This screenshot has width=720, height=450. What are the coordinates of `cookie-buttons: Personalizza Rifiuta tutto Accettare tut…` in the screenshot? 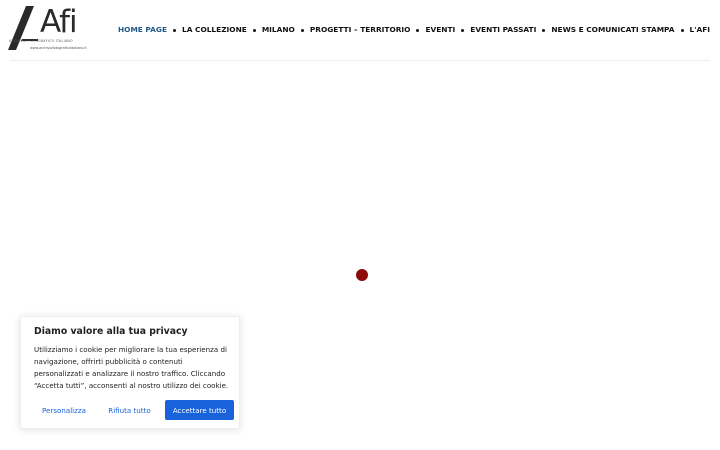 It's located at (134, 410).